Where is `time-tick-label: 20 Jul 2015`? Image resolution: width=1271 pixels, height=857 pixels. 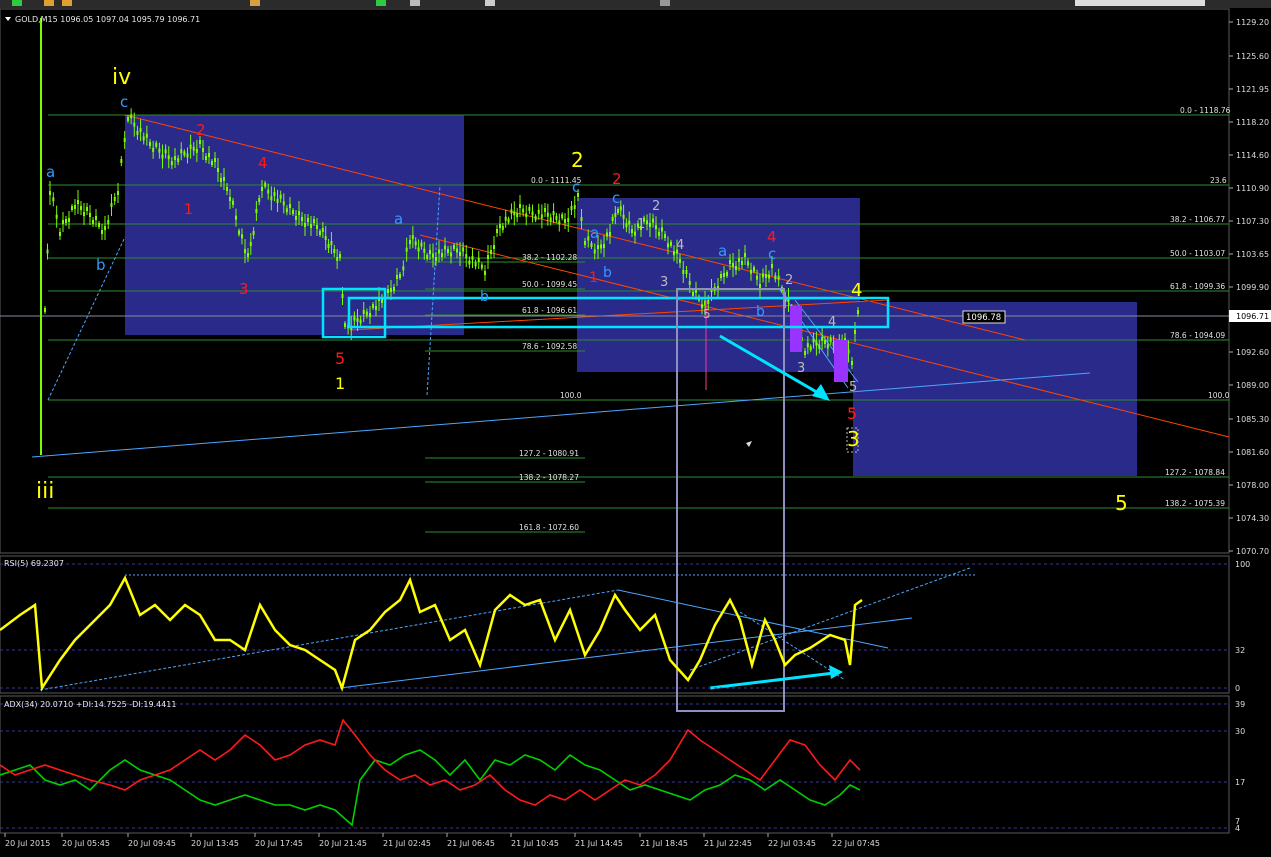
time-tick-label: 20 Jul 2015 is located at coordinates (27, 843).